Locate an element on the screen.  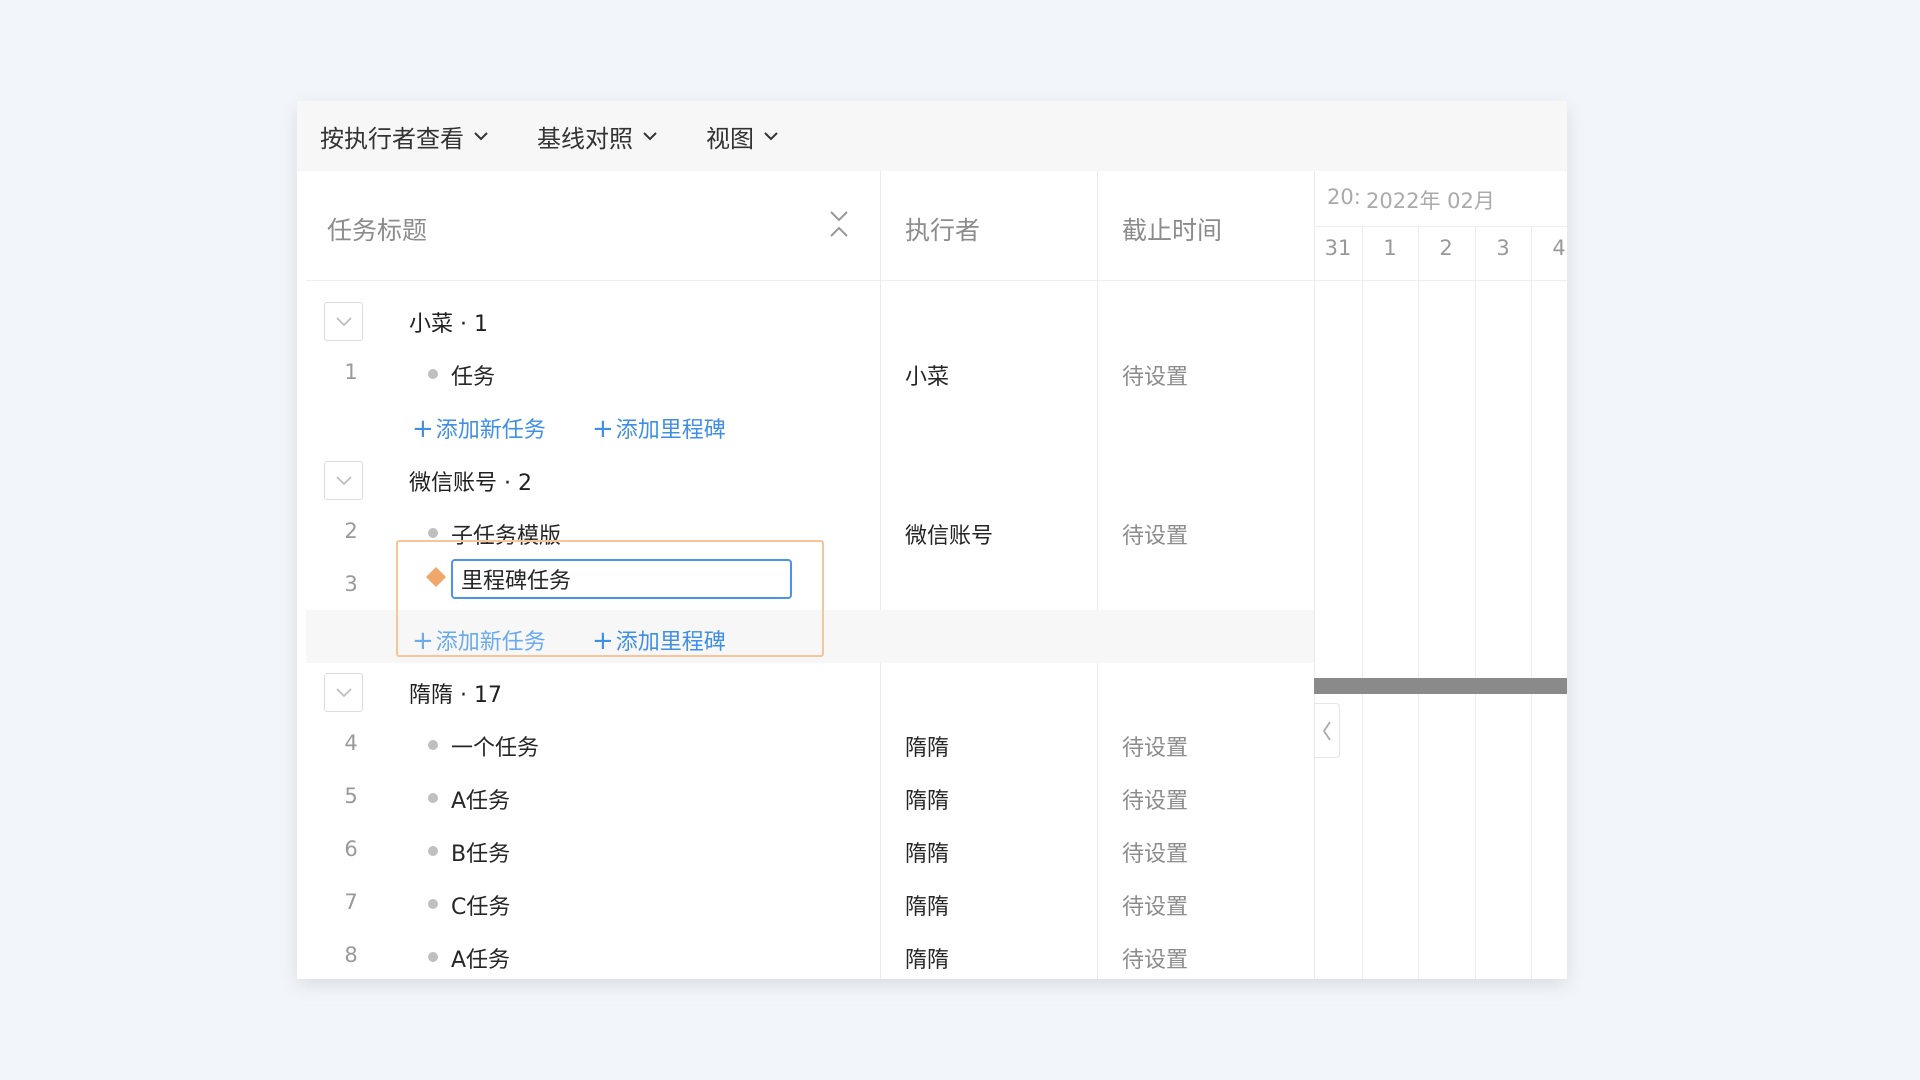
row-number: 6 is located at coordinates (351, 849).